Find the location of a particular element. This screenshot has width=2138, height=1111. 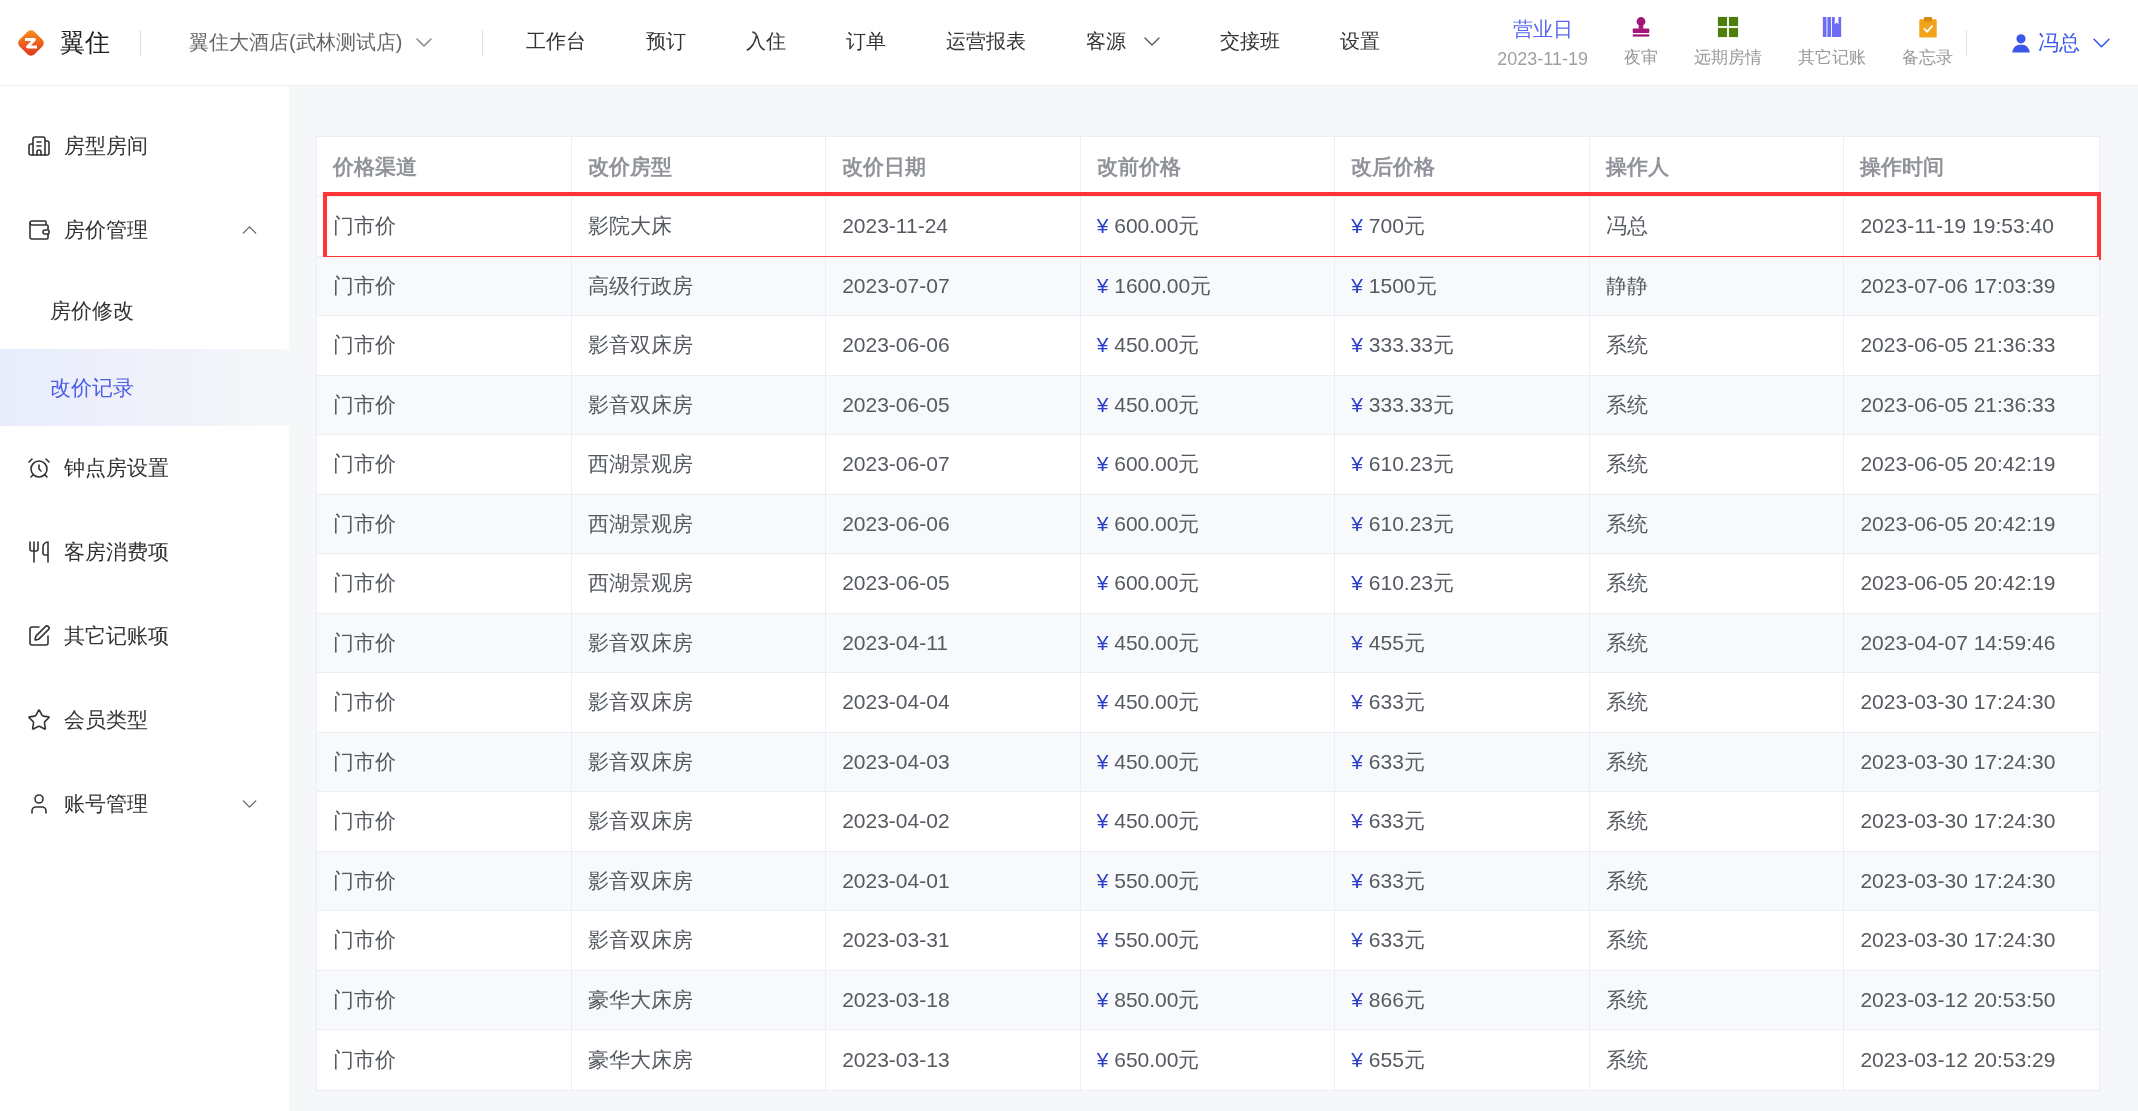

table-cell: ¥ 650.00元 is located at coordinates (1208, 1060).